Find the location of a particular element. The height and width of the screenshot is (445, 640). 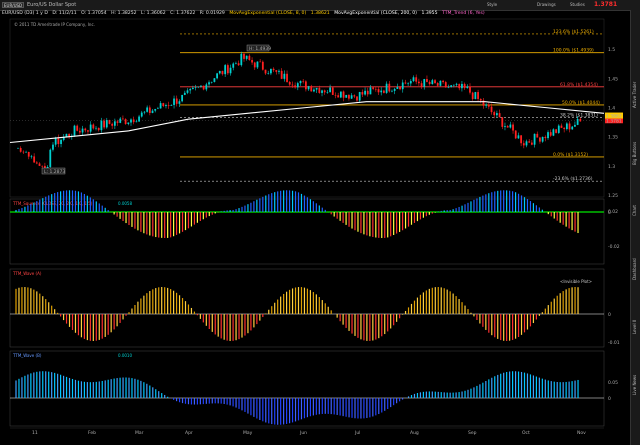

side-tab-active-trader: Active Trader is located at coordinates (636, 95).